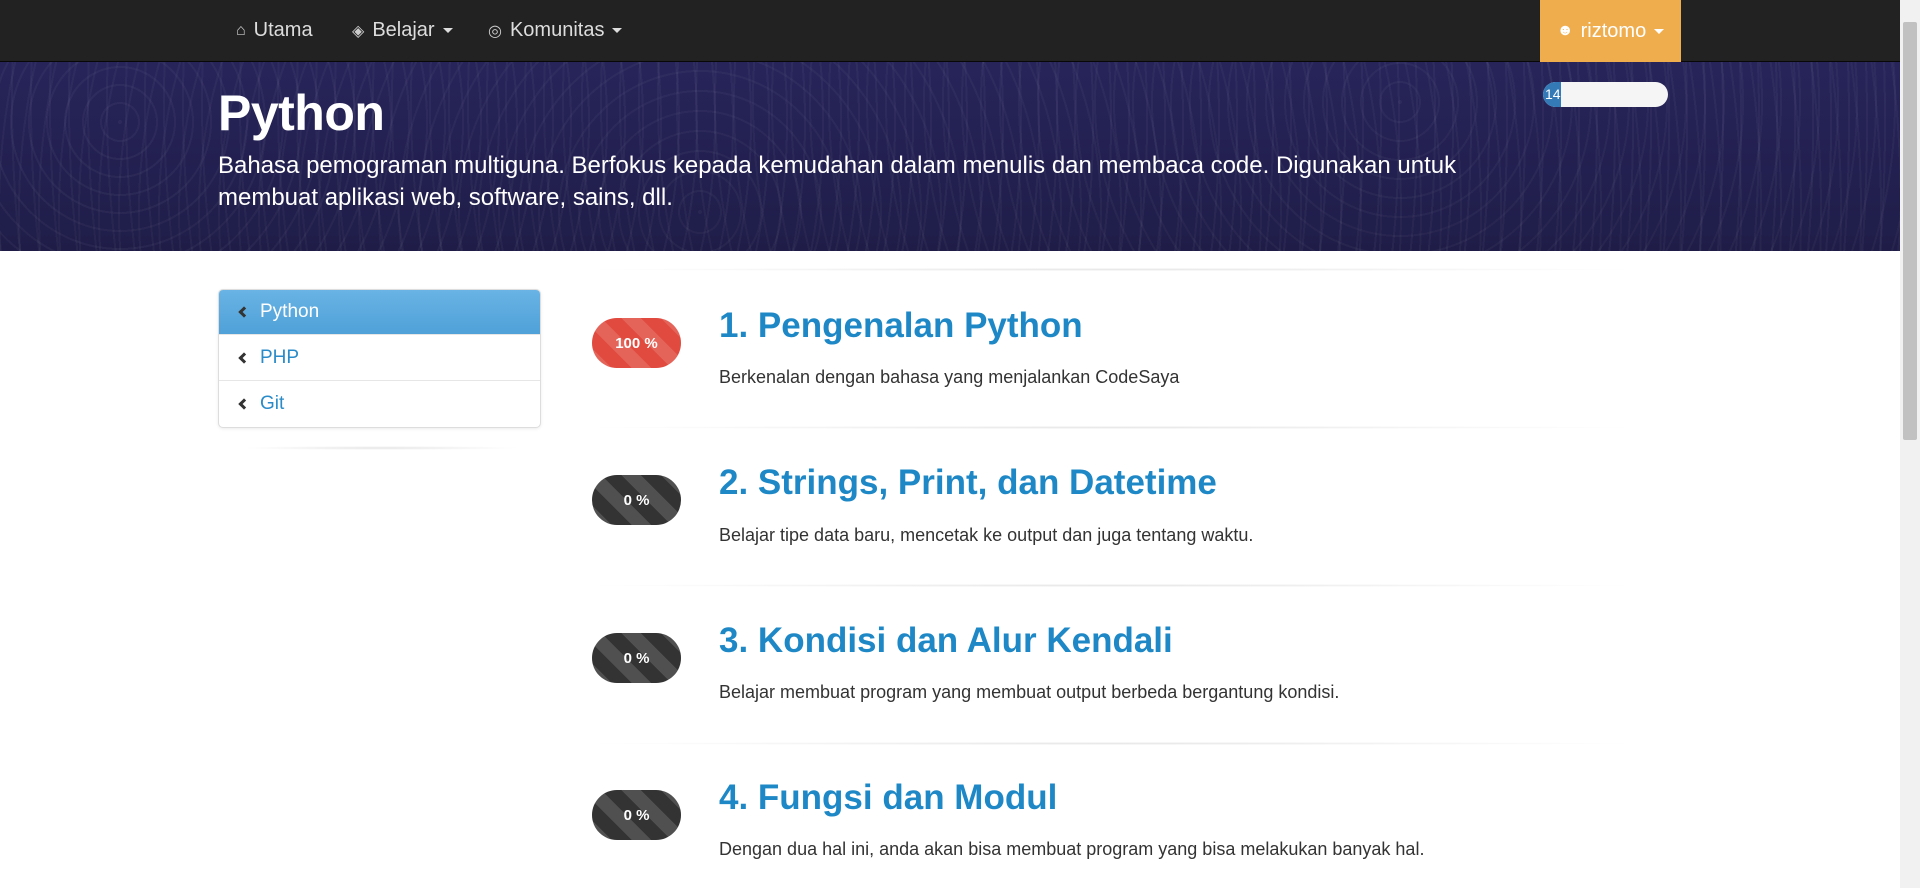 The height and width of the screenshot is (888, 1920). I want to click on lesson-title-link: 1. Pengenalan Python, so click(901, 326).